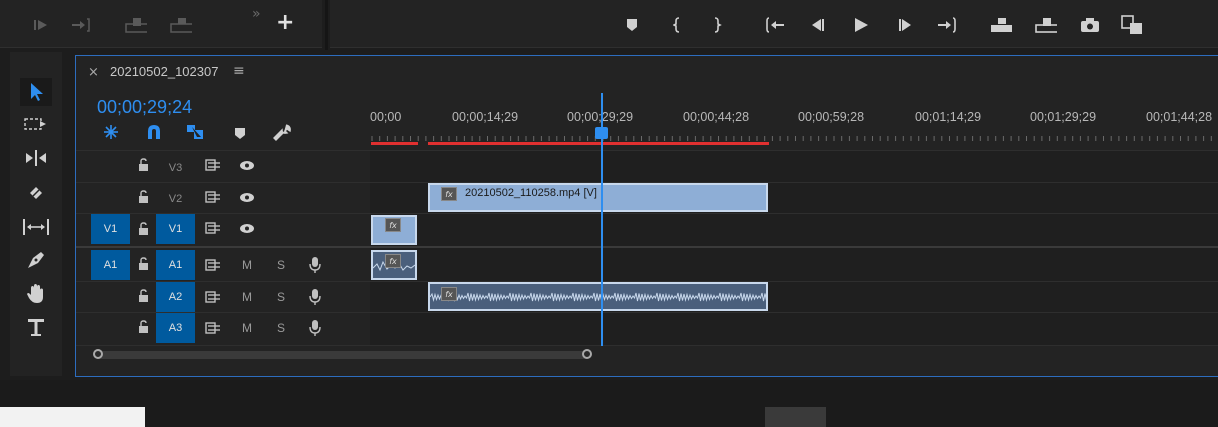 The width and height of the screenshot is (1218, 427). What do you see at coordinates (678, 25) in the screenshot?
I see `mark-in-icon` at bounding box center [678, 25].